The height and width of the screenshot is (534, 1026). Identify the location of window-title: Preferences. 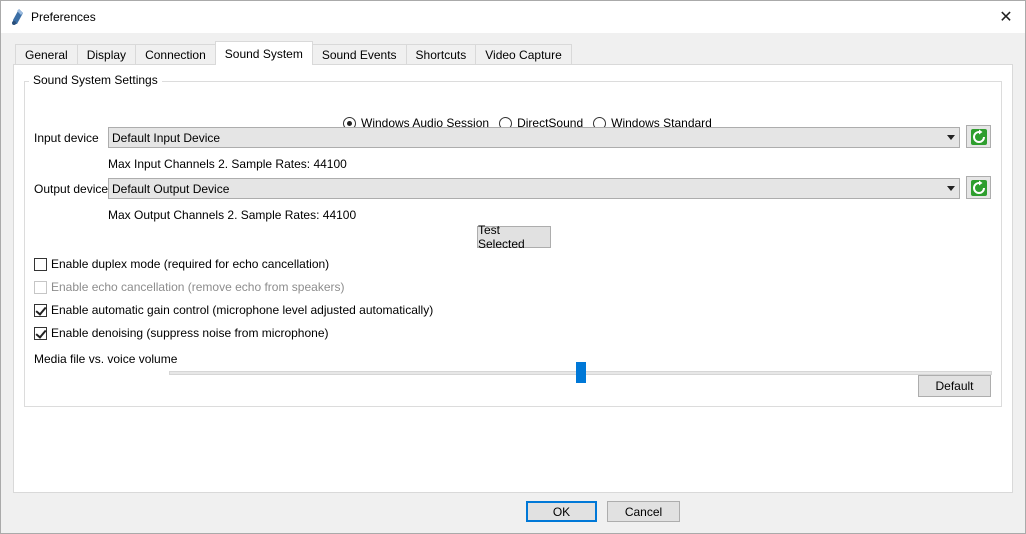
(63, 17).